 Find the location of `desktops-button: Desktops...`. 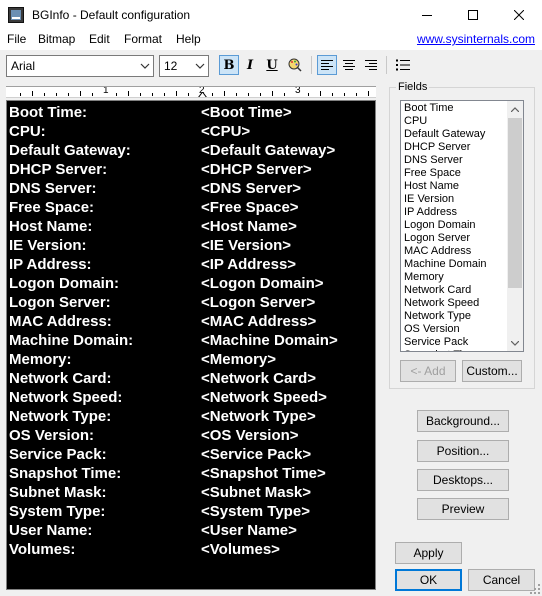

desktops-button: Desktops... is located at coordinates (463, 480).